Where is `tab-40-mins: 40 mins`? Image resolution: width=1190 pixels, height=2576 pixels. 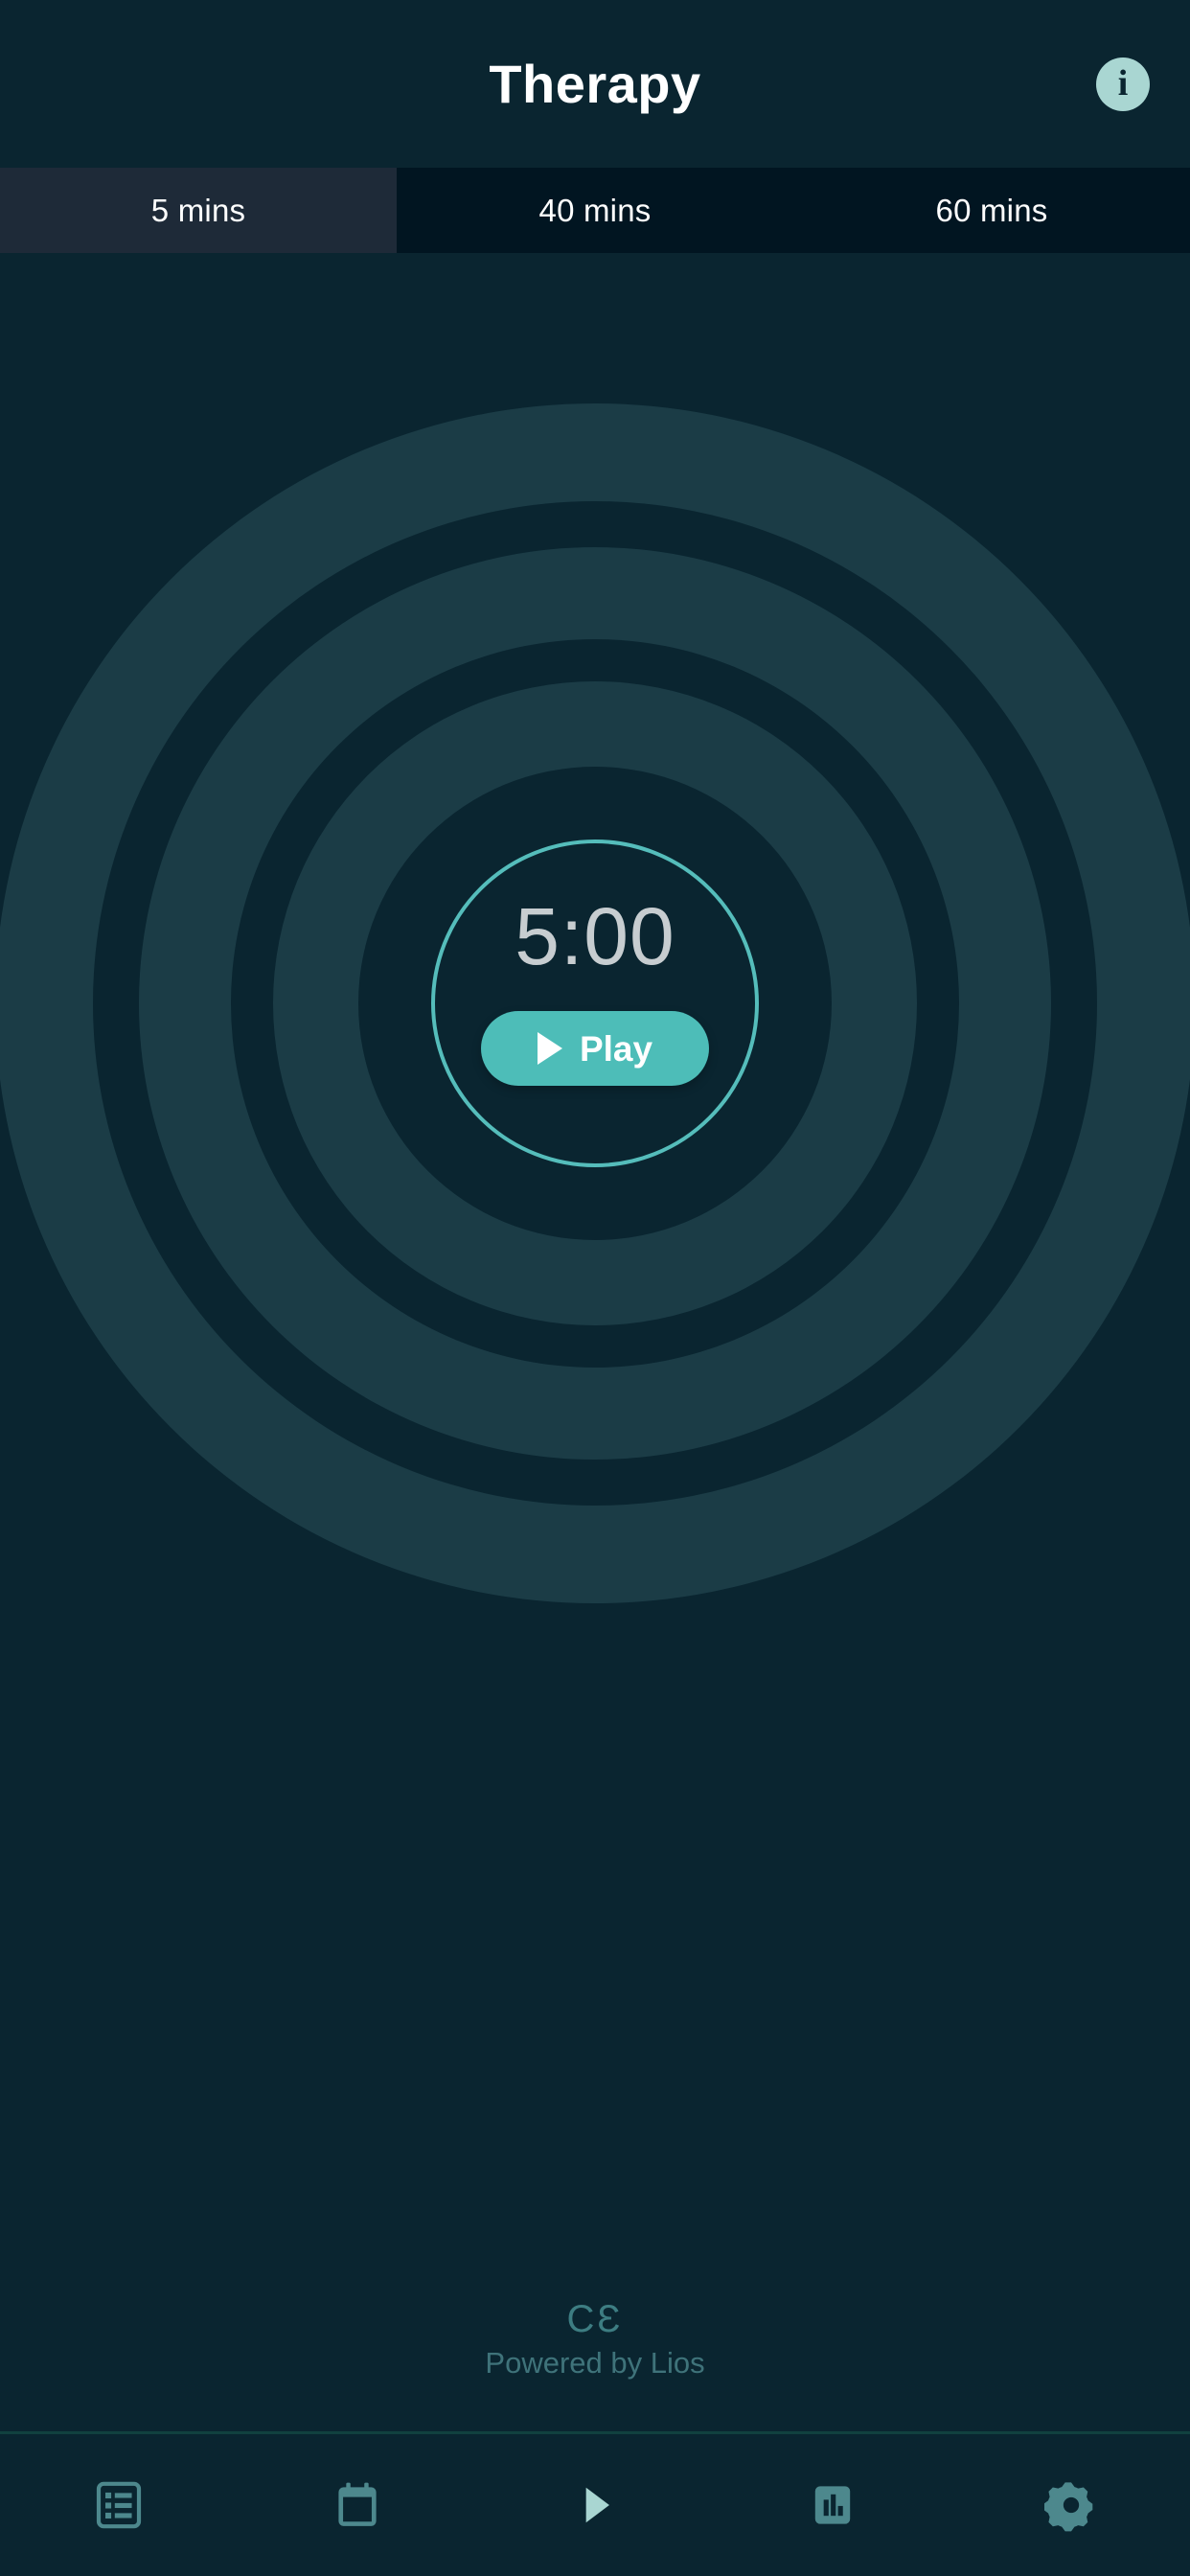
tab-40-mins: 40 mins is located at coordinates (595, 210).